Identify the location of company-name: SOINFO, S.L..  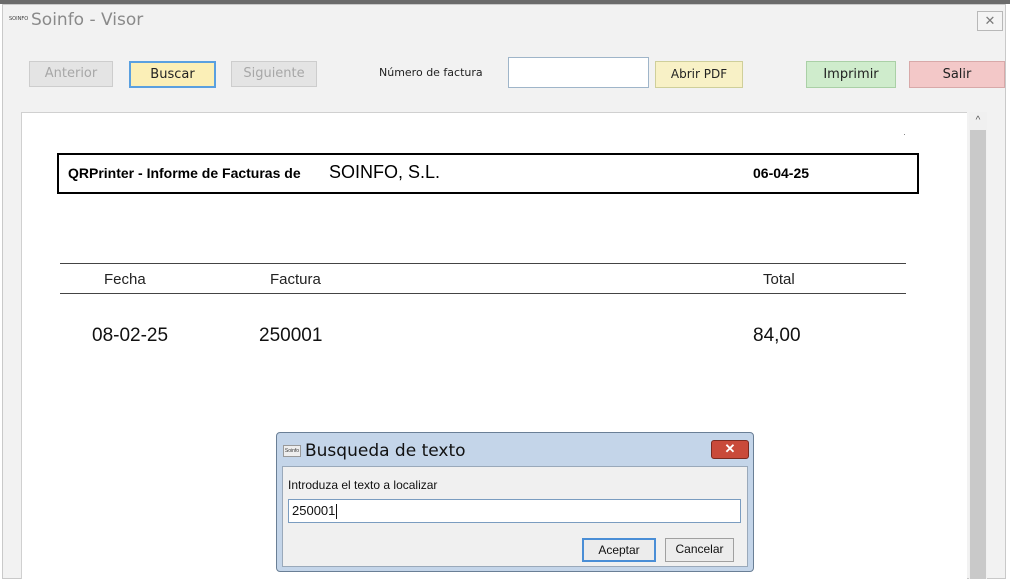
(385, 172).